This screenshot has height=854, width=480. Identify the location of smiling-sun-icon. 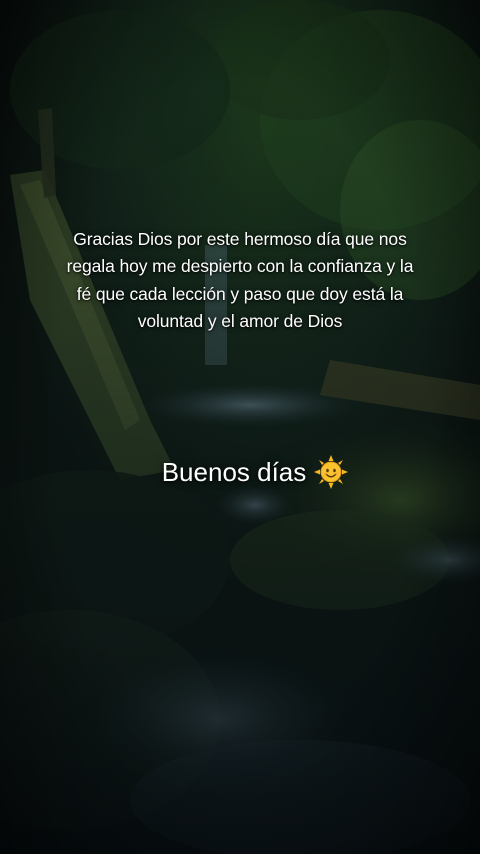
(331, 472).